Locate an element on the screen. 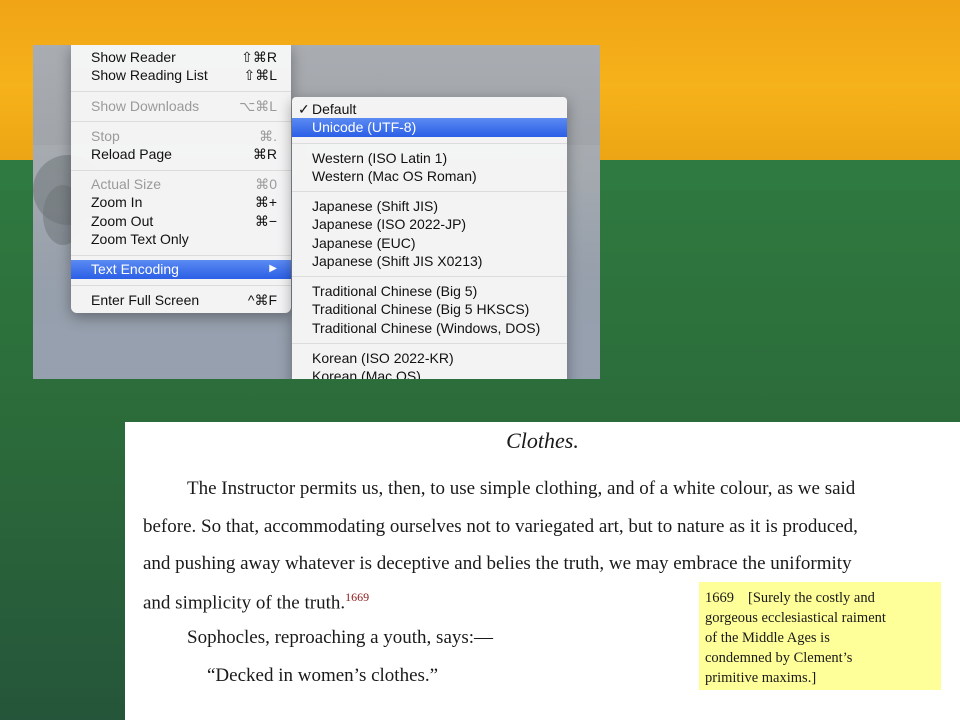  menu-item-show-reader: Show Reader ⇧⌘R is located at coordinates (181, 57).